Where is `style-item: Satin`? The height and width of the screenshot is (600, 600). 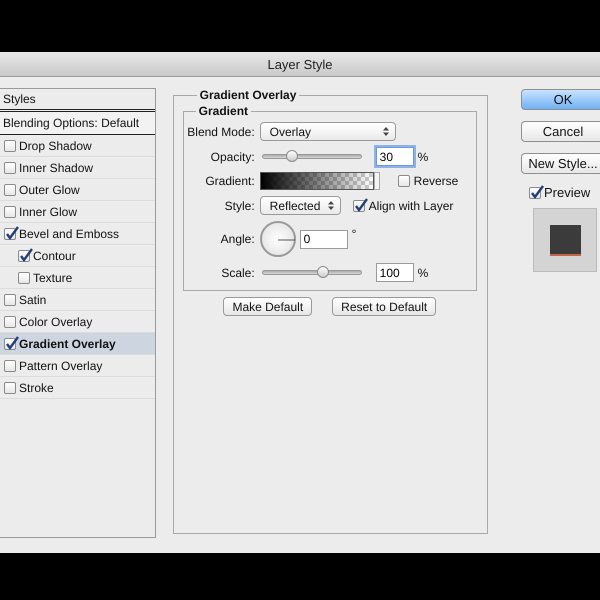
style-item: Satin is located at coordinates (77, 300).